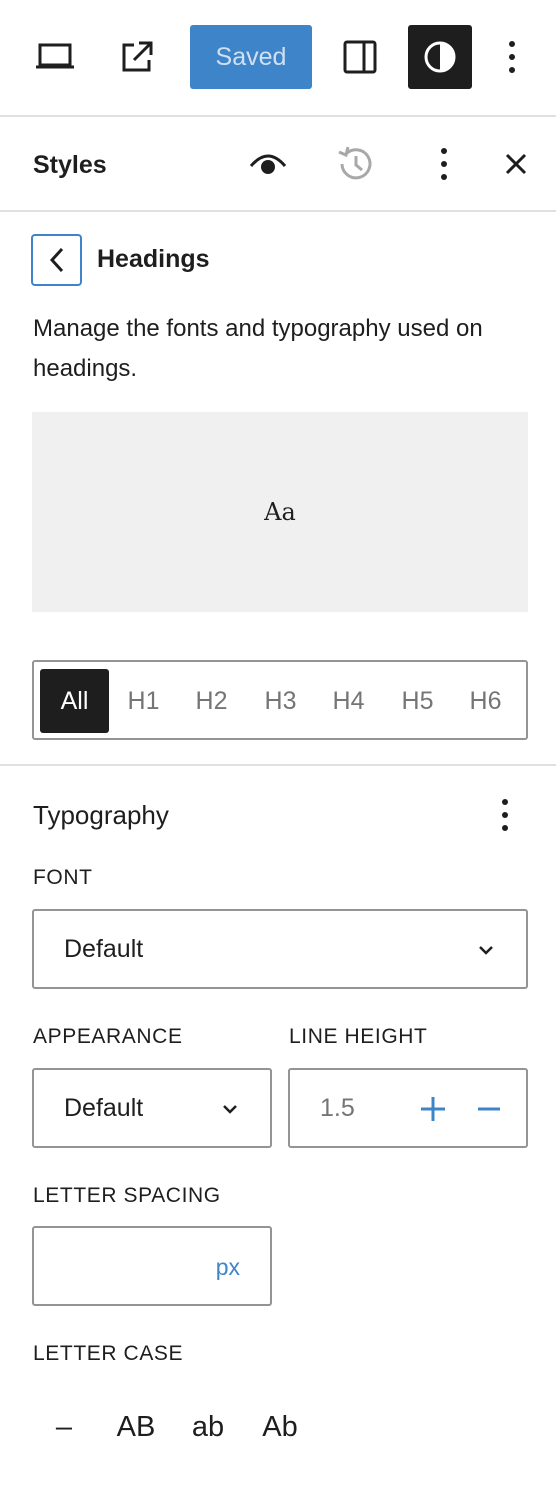 The height and width of the screenshot is (1490, 556). Describe the element at coordinates (516, 164) in the screenshot. I see `close-icon` at that location.